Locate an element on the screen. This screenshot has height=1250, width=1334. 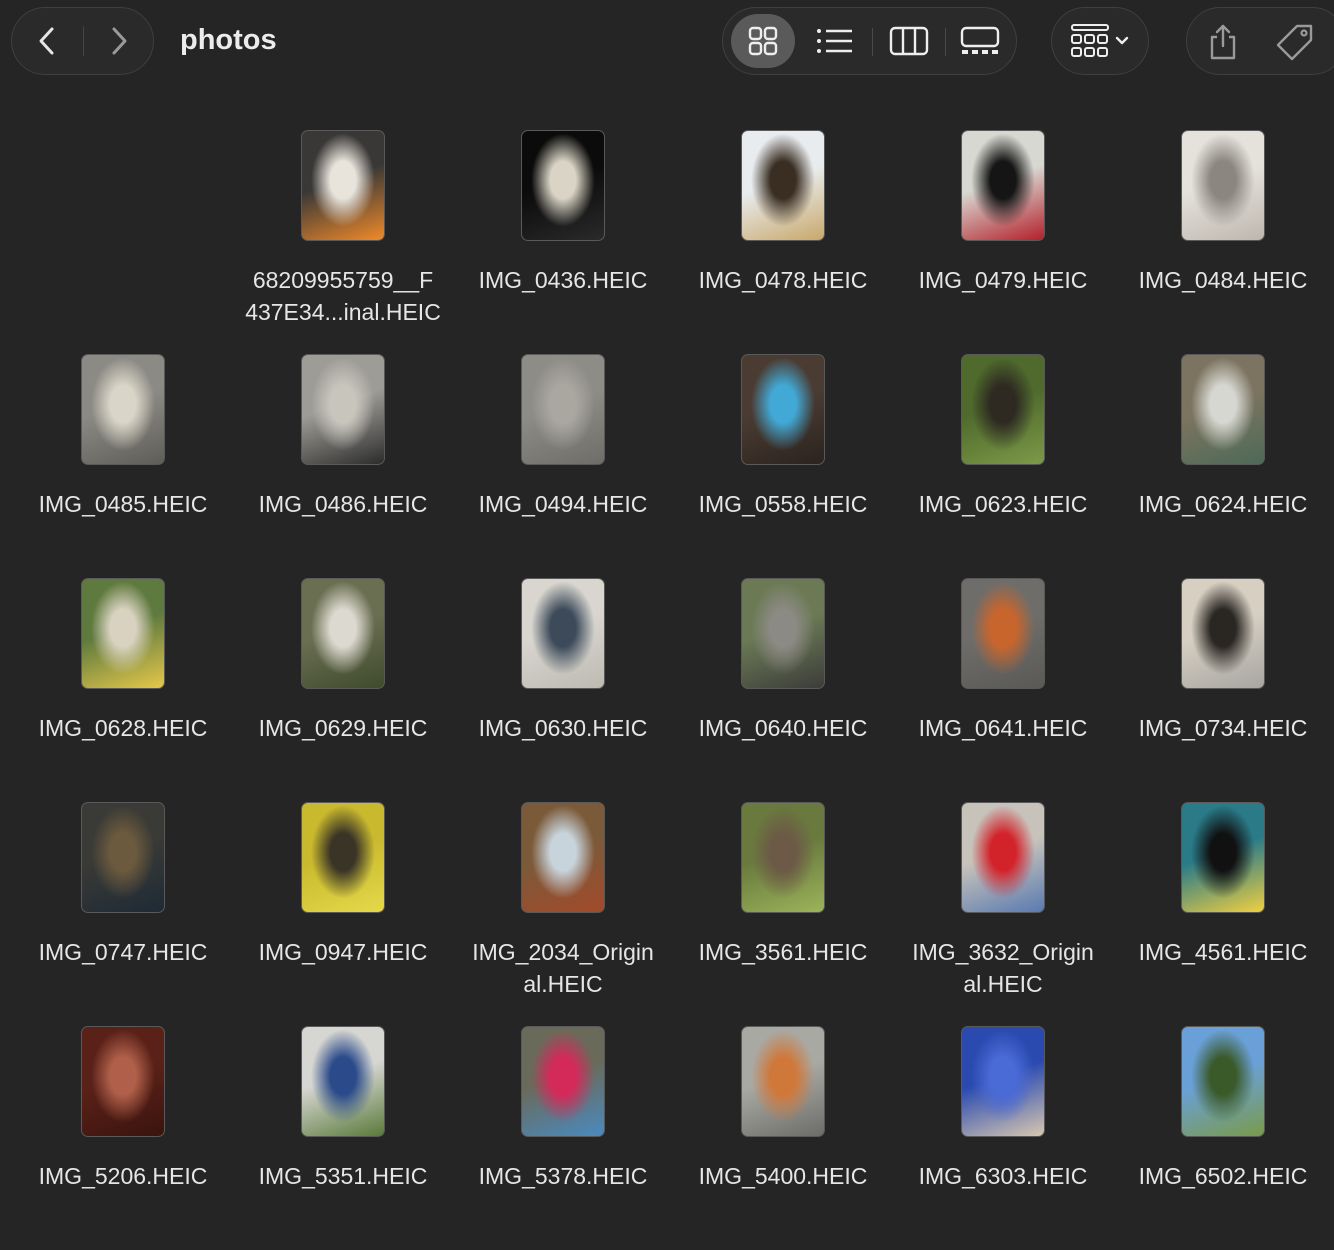
file-name: IMG_0494.HEIC is located at coordinates (563, 504).